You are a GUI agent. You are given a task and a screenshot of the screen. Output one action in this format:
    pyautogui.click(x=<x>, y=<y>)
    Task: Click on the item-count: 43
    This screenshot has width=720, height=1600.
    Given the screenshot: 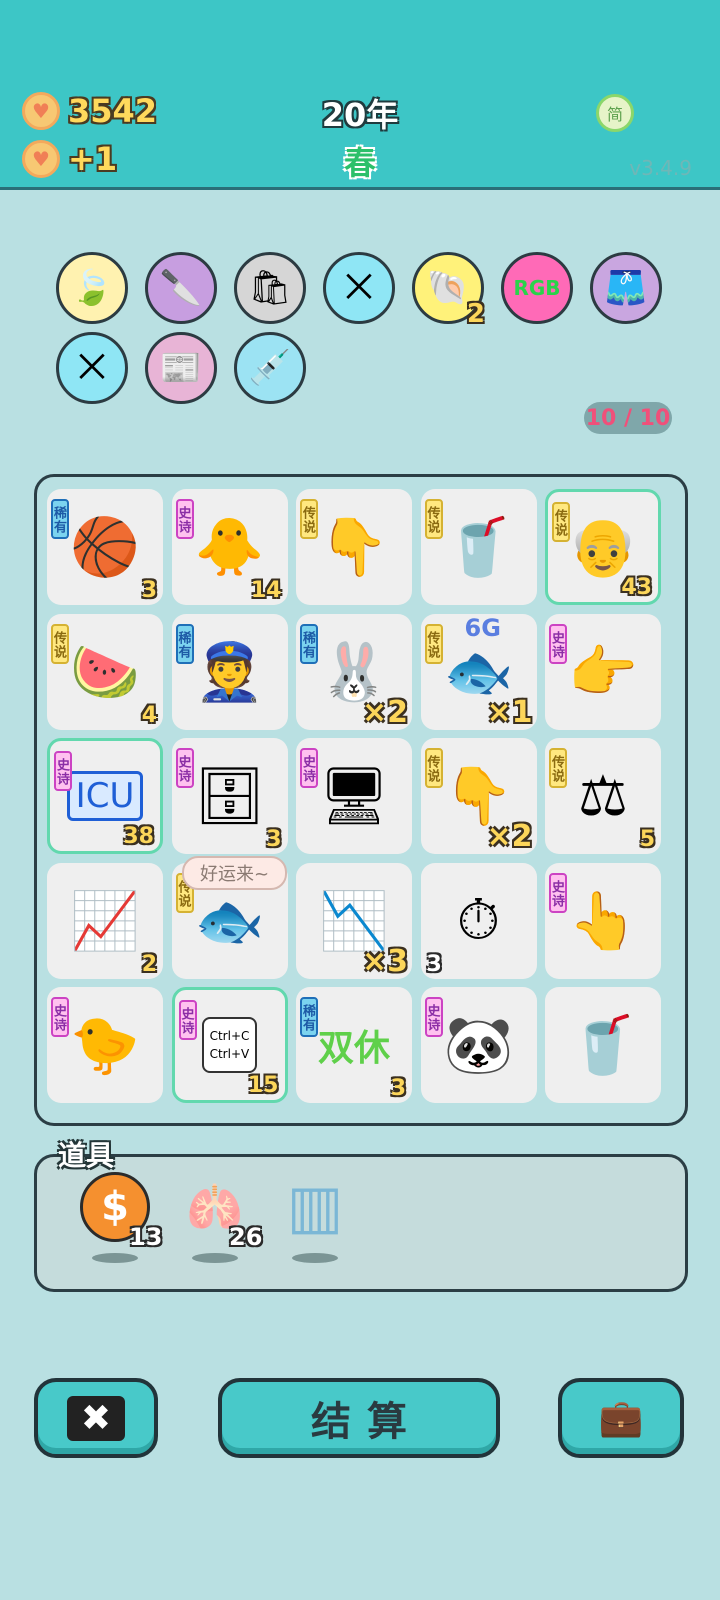 What is the action you would take?
    pyautogui.click(x=636, y=587)
    